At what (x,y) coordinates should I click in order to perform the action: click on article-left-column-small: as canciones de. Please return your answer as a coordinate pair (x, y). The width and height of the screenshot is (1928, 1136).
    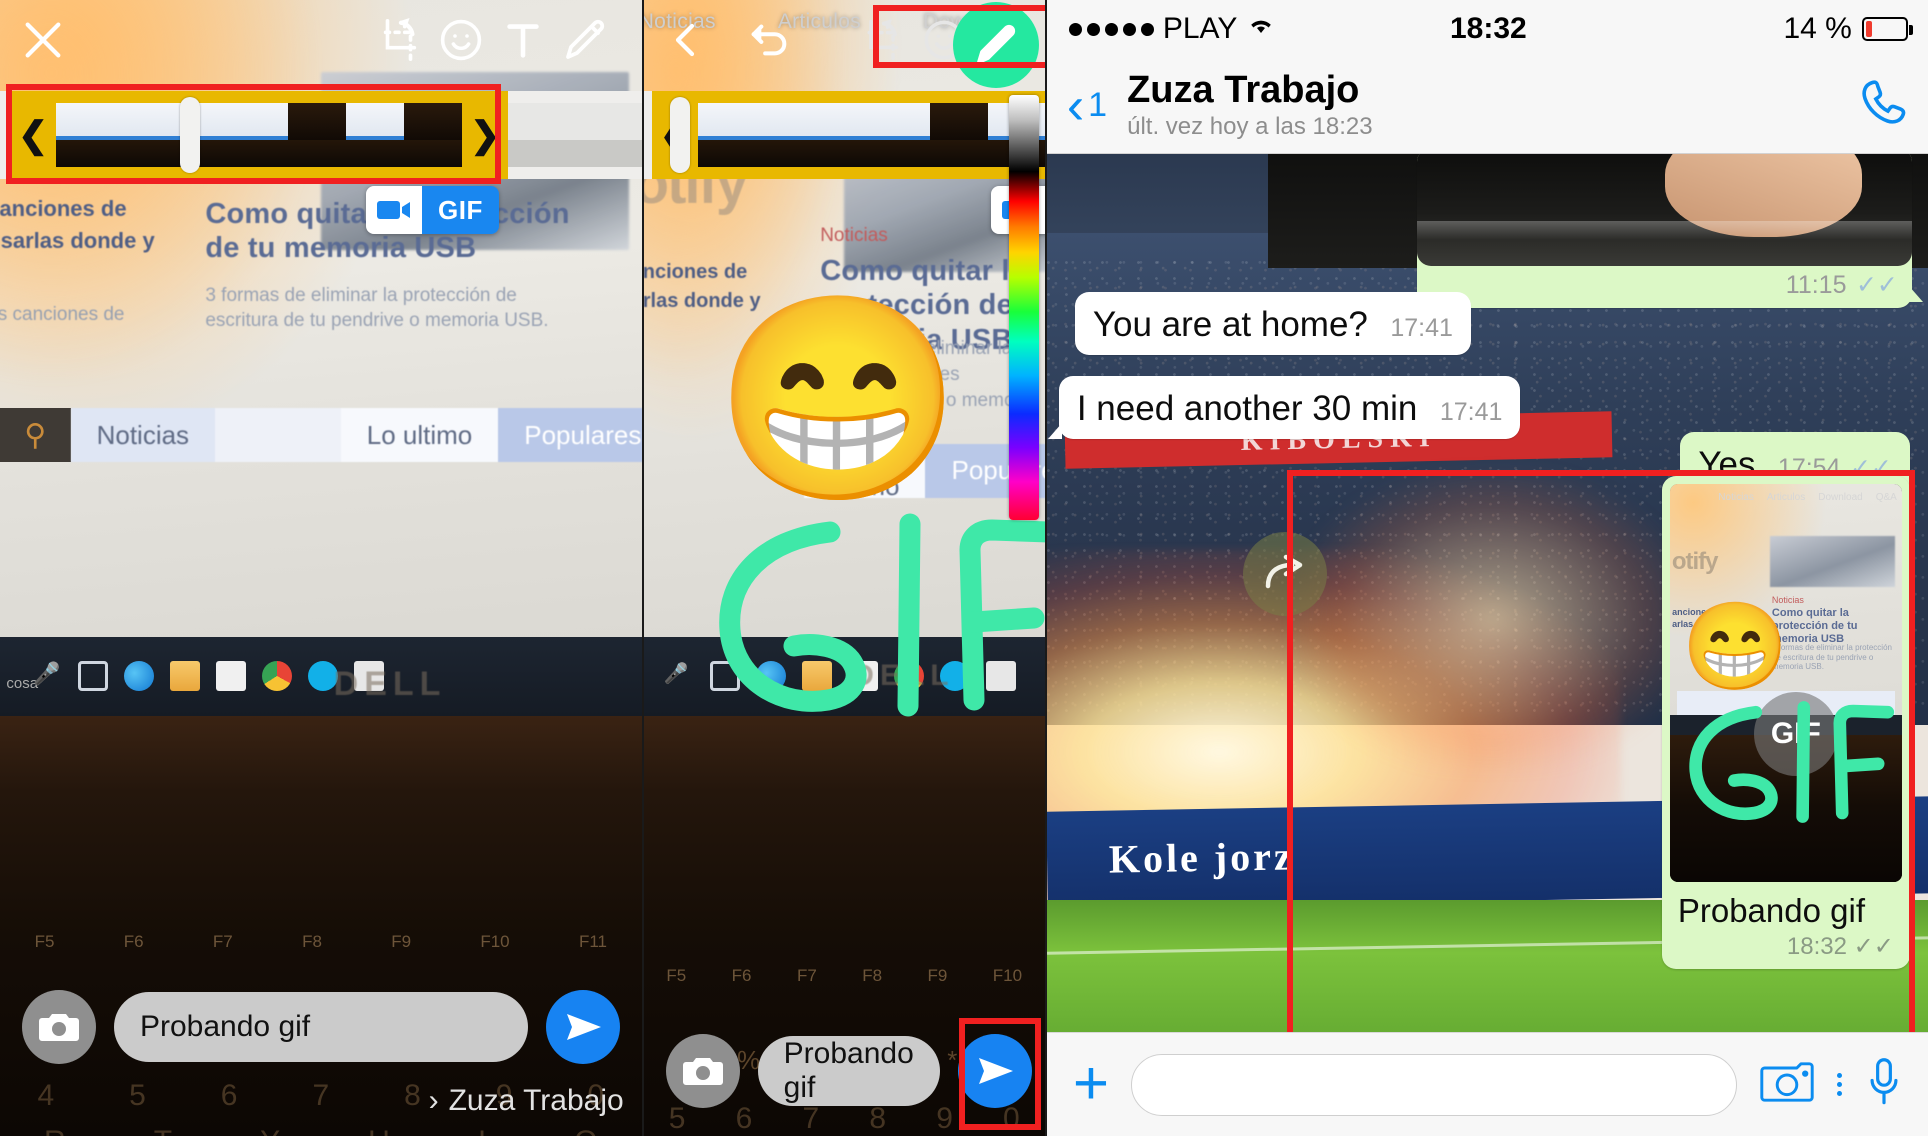
    Looking at the image, I should click on (62, 314).